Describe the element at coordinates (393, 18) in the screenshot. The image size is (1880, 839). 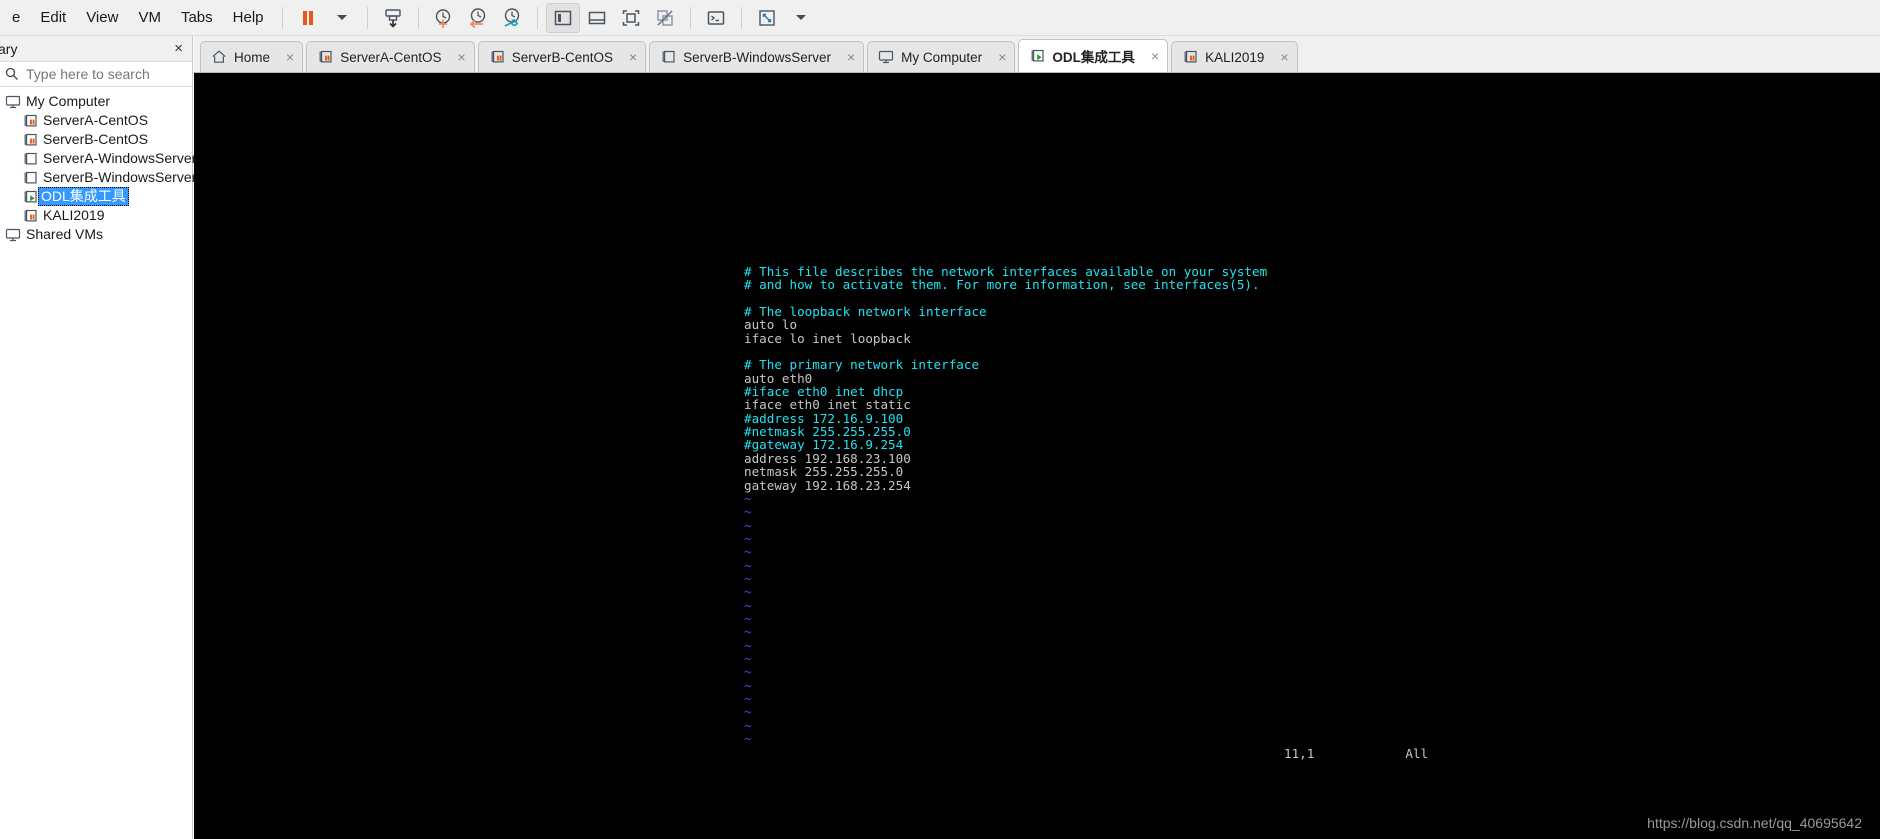
I see `send-ctrl-alt-del-button` at that location.